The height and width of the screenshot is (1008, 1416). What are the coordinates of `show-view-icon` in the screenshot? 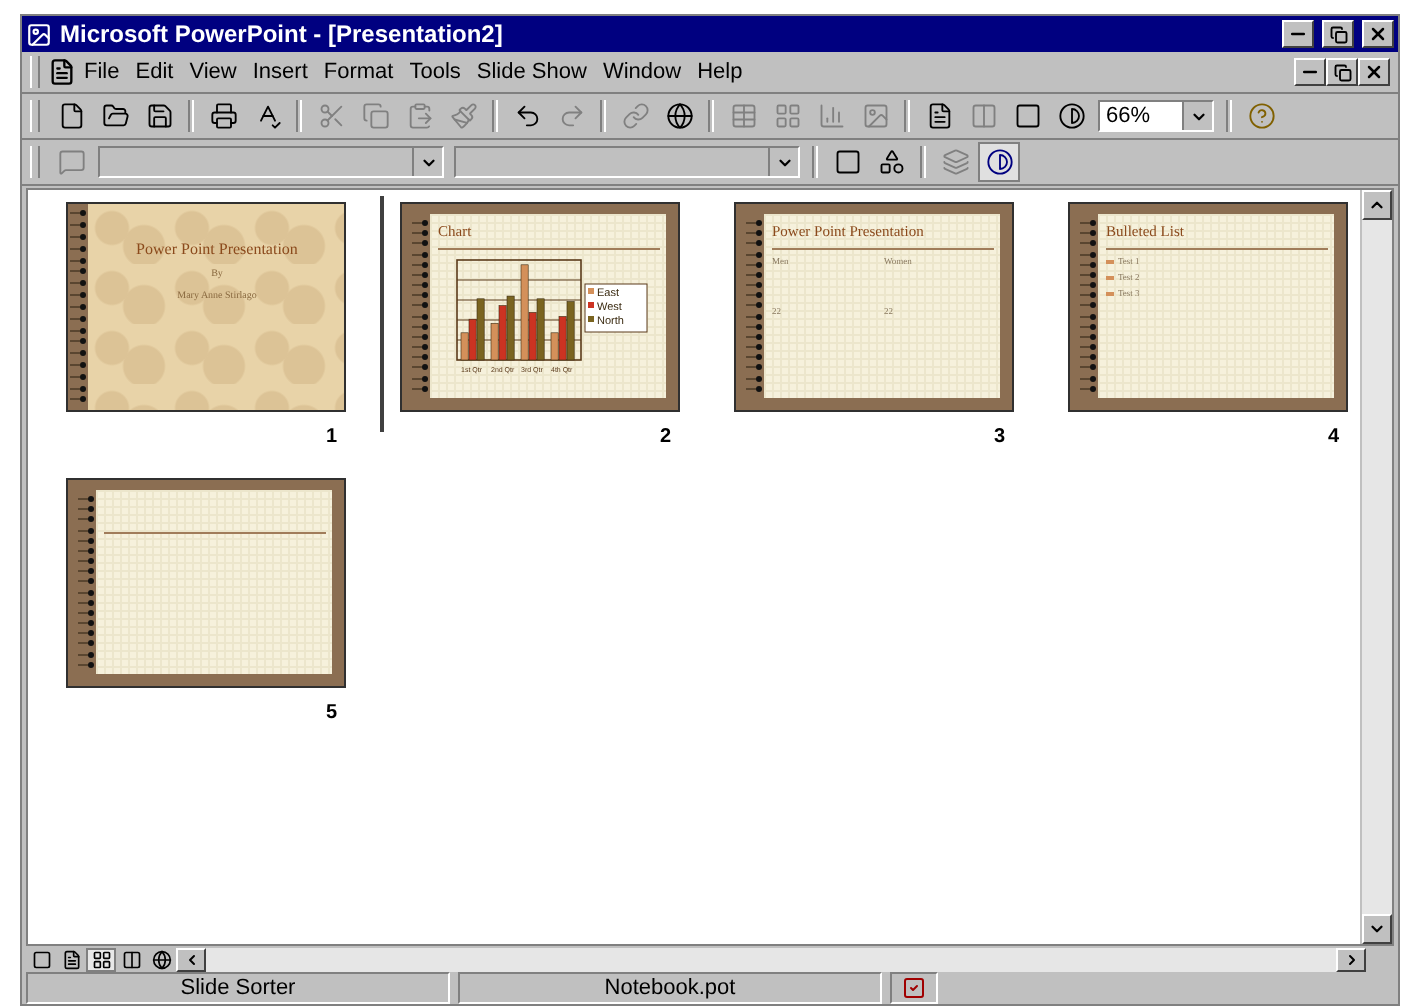 It's located at (161, 959).